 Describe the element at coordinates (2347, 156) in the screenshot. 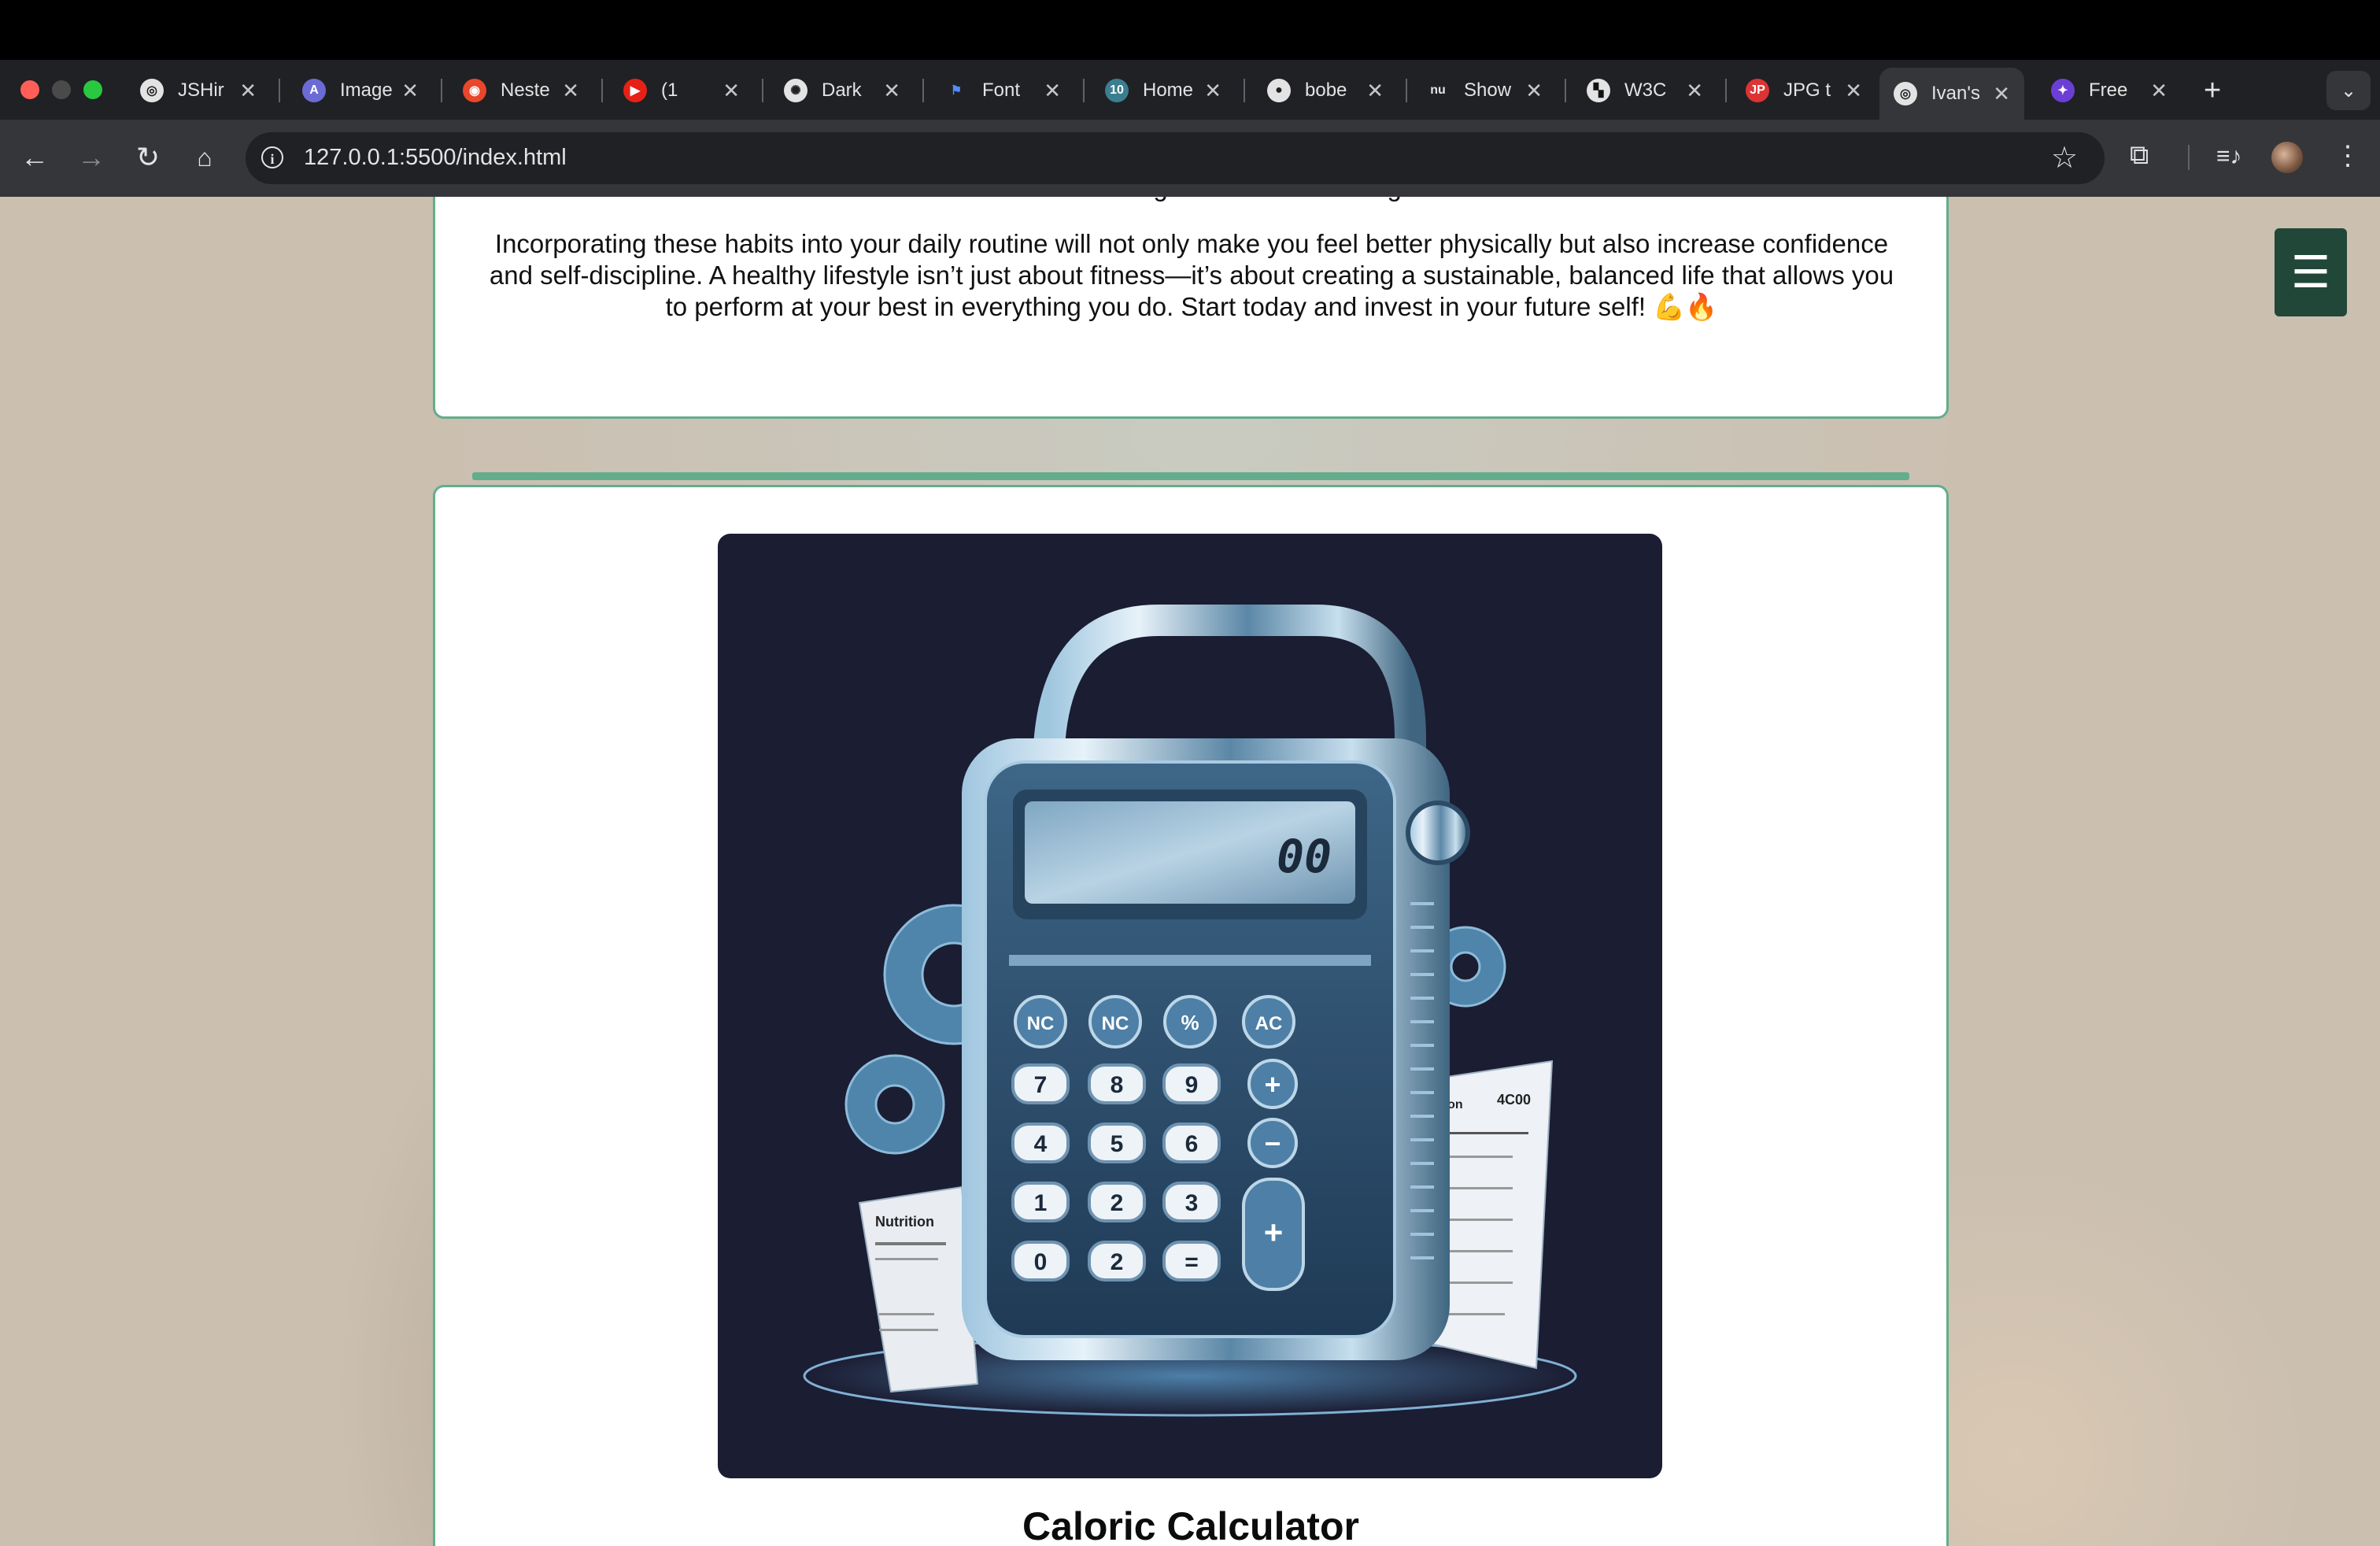

I see `more-menu-icon: ⋮` at that location.